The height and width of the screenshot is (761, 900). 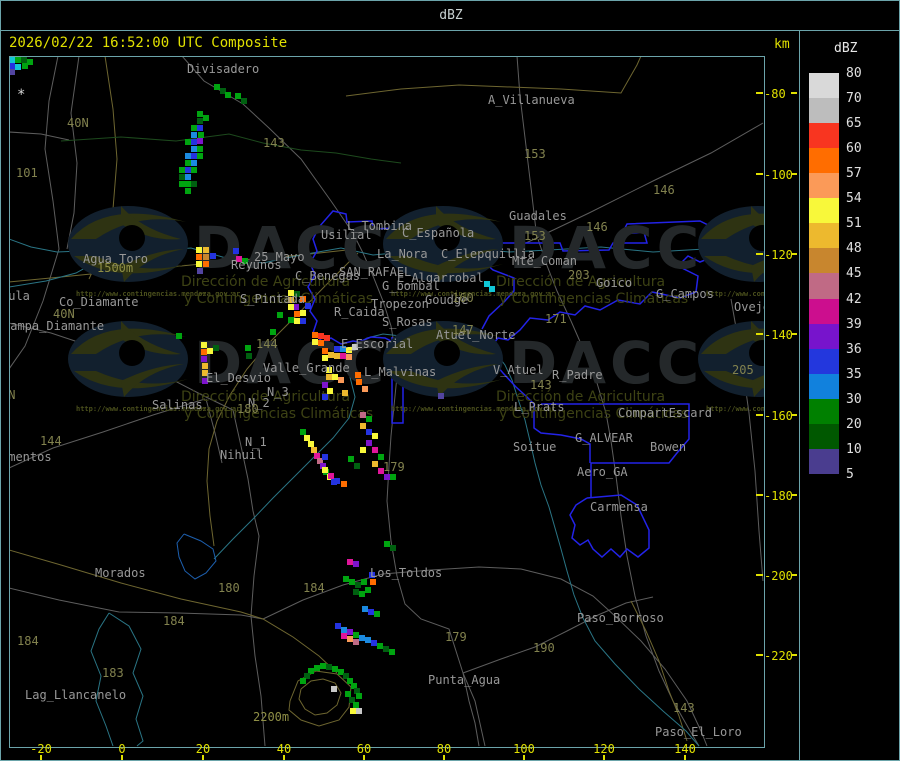 I want to click on road-number-label: 184, so click(x=314, y=588).